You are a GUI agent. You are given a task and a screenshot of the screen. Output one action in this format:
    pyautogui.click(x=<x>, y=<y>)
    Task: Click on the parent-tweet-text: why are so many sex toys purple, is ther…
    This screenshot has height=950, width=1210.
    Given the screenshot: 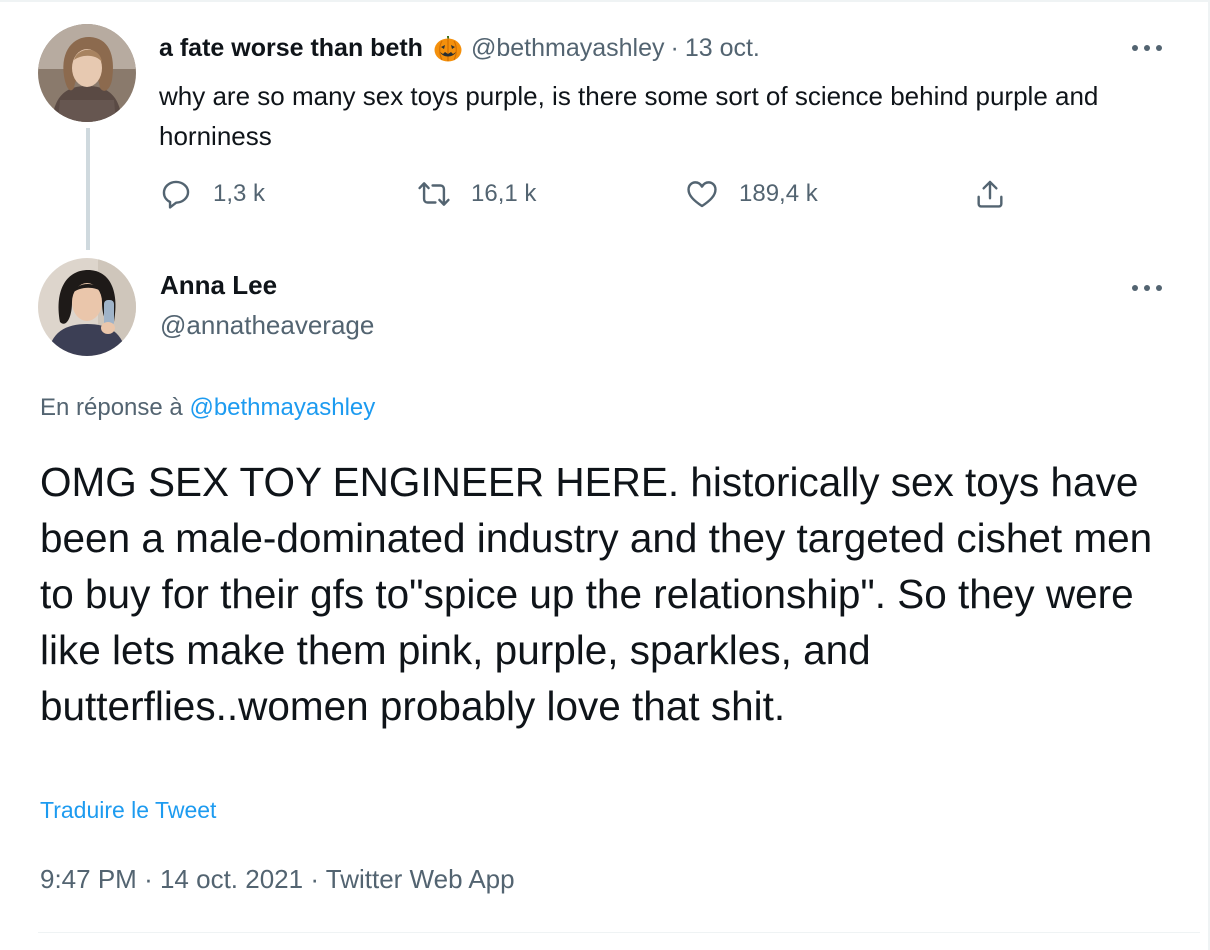 What is the action you would take?
    pyautogui.click(x=629, y=116)
    